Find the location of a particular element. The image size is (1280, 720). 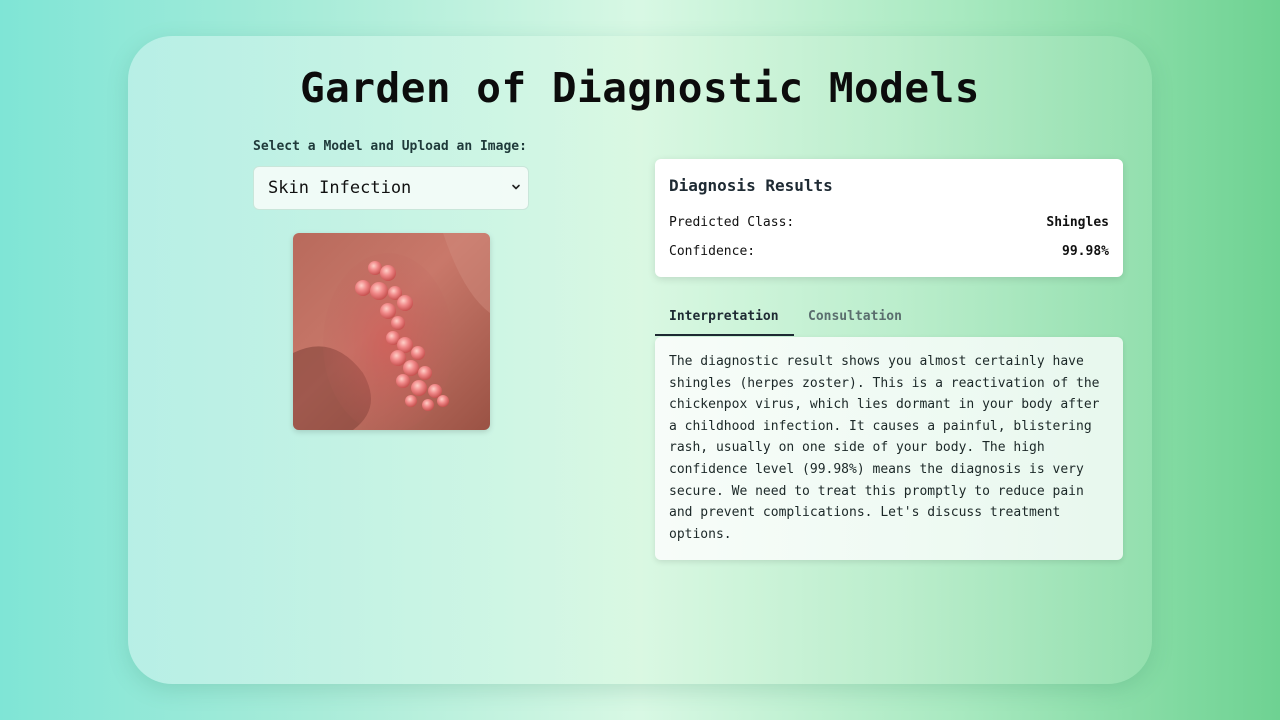

result-tabs: Interpretation Consultation is located at coordinates (889, 318).